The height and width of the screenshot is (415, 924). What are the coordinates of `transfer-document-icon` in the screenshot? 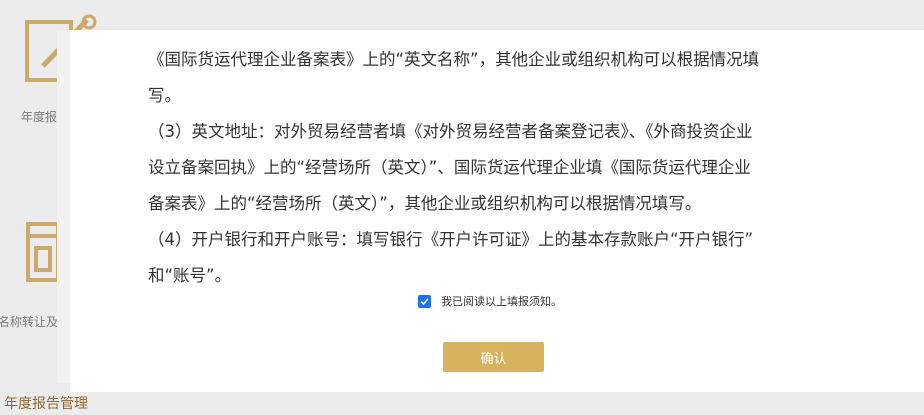 It's located at (43, 252).